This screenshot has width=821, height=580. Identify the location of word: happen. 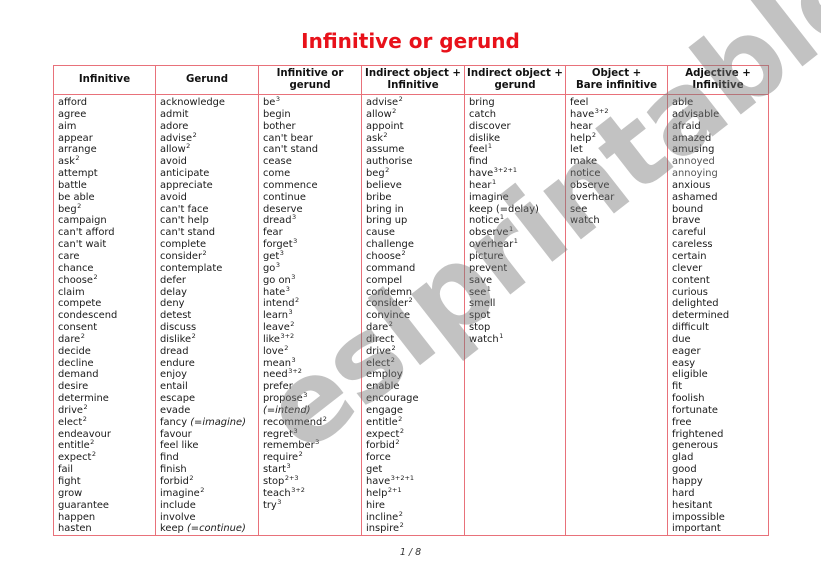
(77, 517).